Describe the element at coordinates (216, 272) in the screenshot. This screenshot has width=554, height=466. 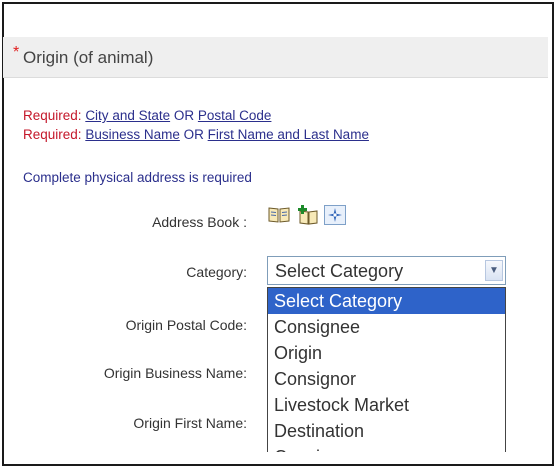
I see `category-label: Category:` at that location.